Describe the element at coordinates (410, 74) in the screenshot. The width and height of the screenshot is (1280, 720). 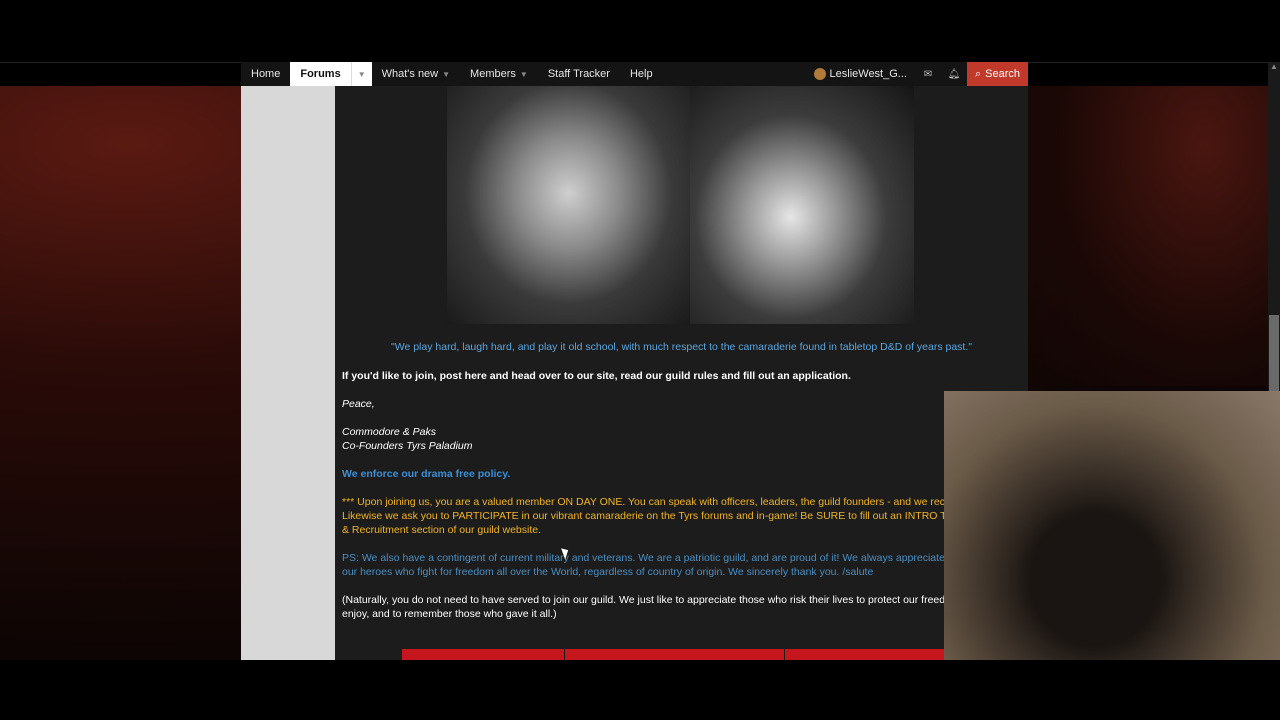
I see `nav-whats-new-label: What's new` at that location.